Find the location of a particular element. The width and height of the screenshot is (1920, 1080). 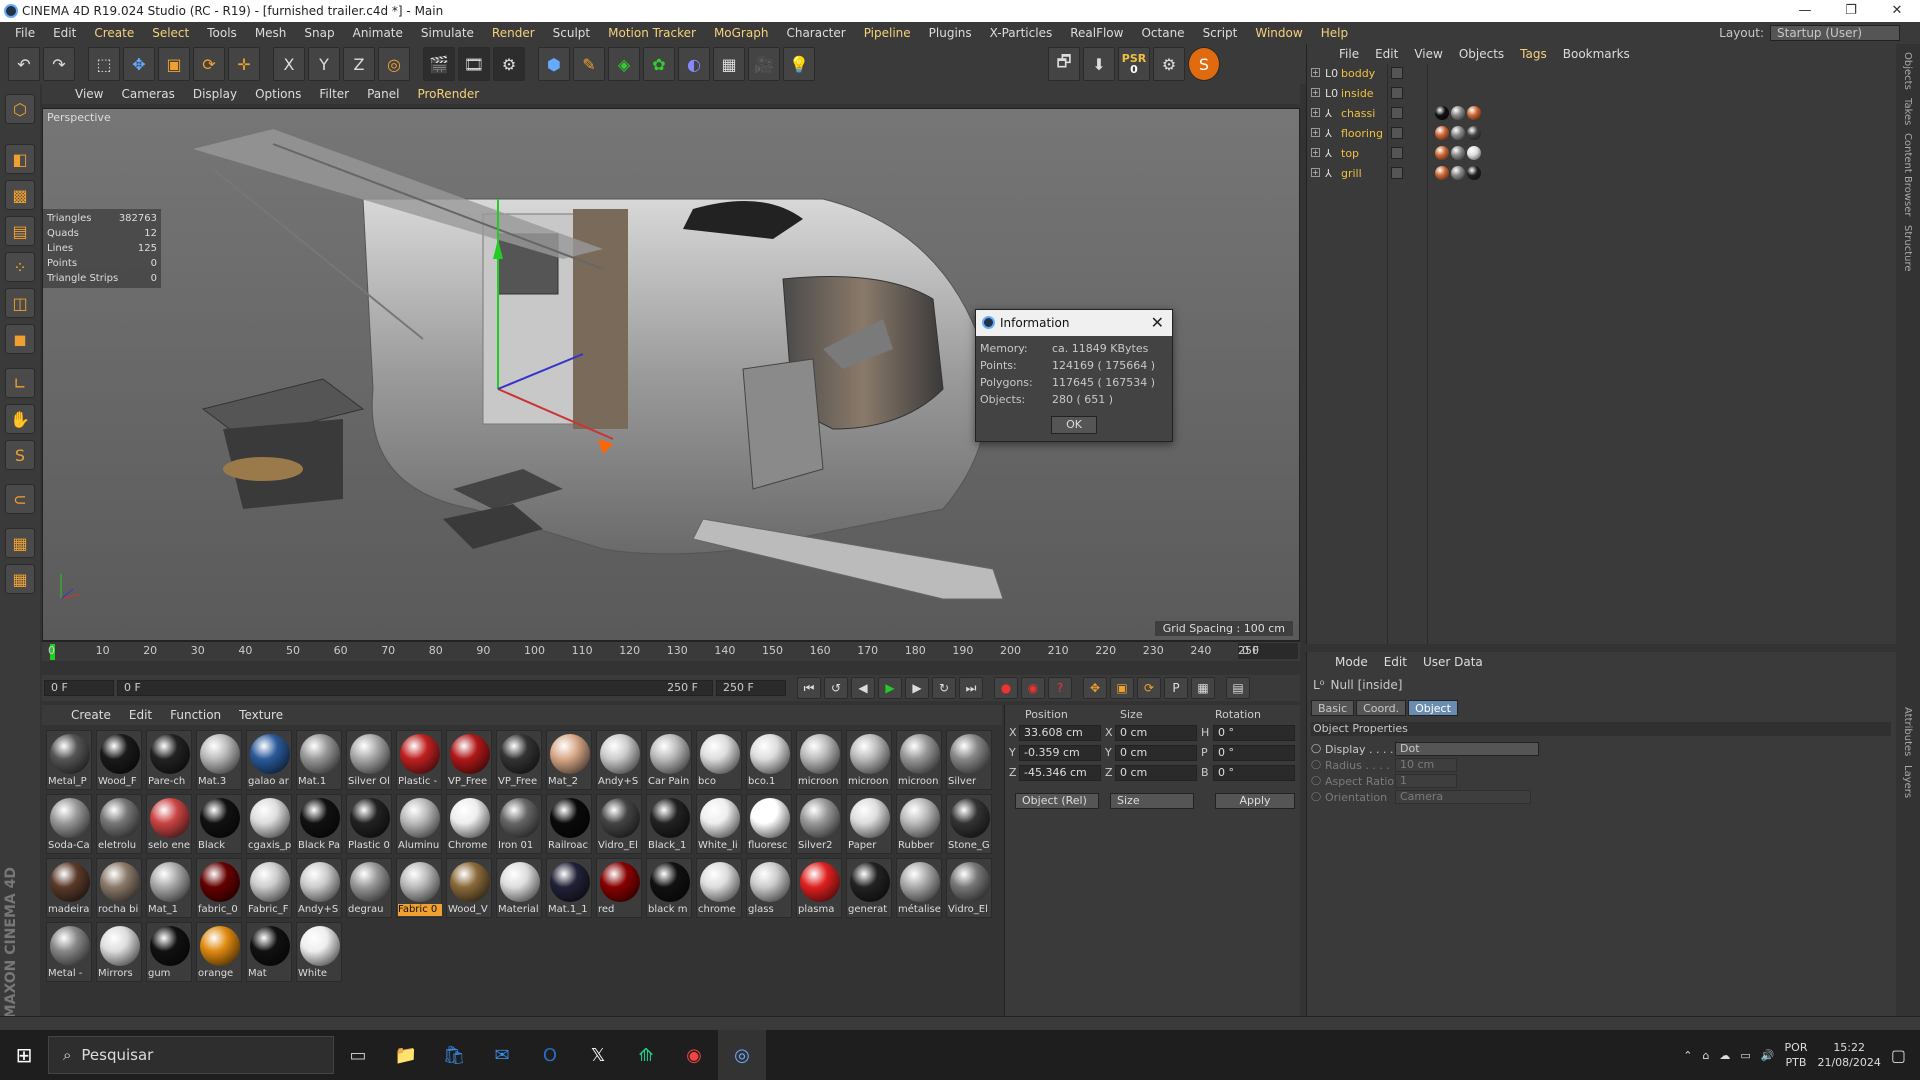

material-swatch: Stone_G is located at coordinates (969, 824).